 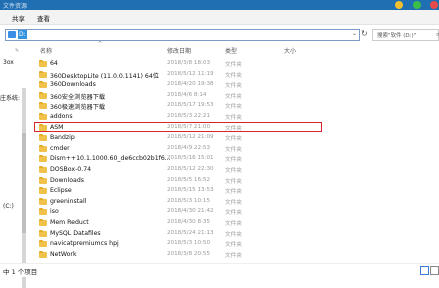 I want to click on table-row: DOSBox-0.74 2018/5/12 22:30 文件夹, so click(x=186, y=170).